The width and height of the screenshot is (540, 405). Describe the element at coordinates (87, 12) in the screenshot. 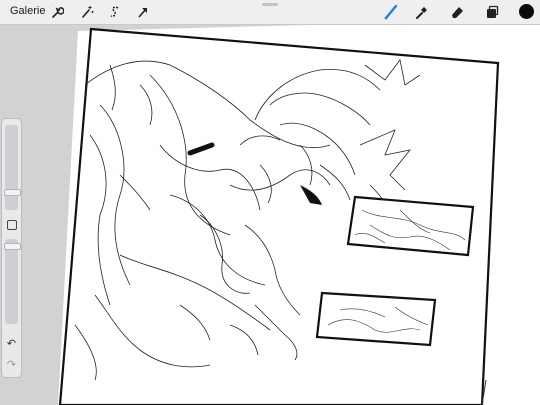

I see `magic-wand-icon` at that location.